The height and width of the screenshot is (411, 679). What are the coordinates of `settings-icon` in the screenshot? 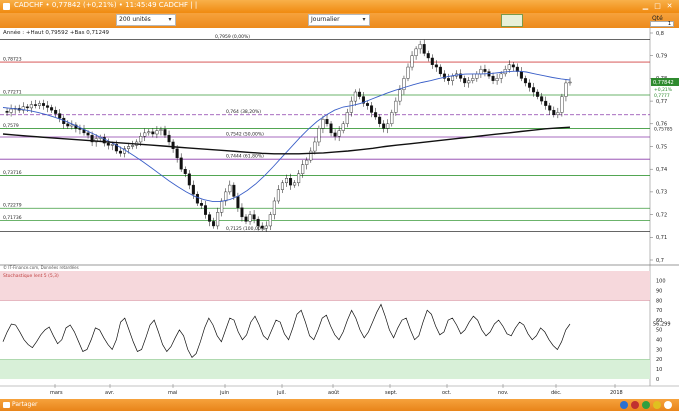 It's located at (668, 405).